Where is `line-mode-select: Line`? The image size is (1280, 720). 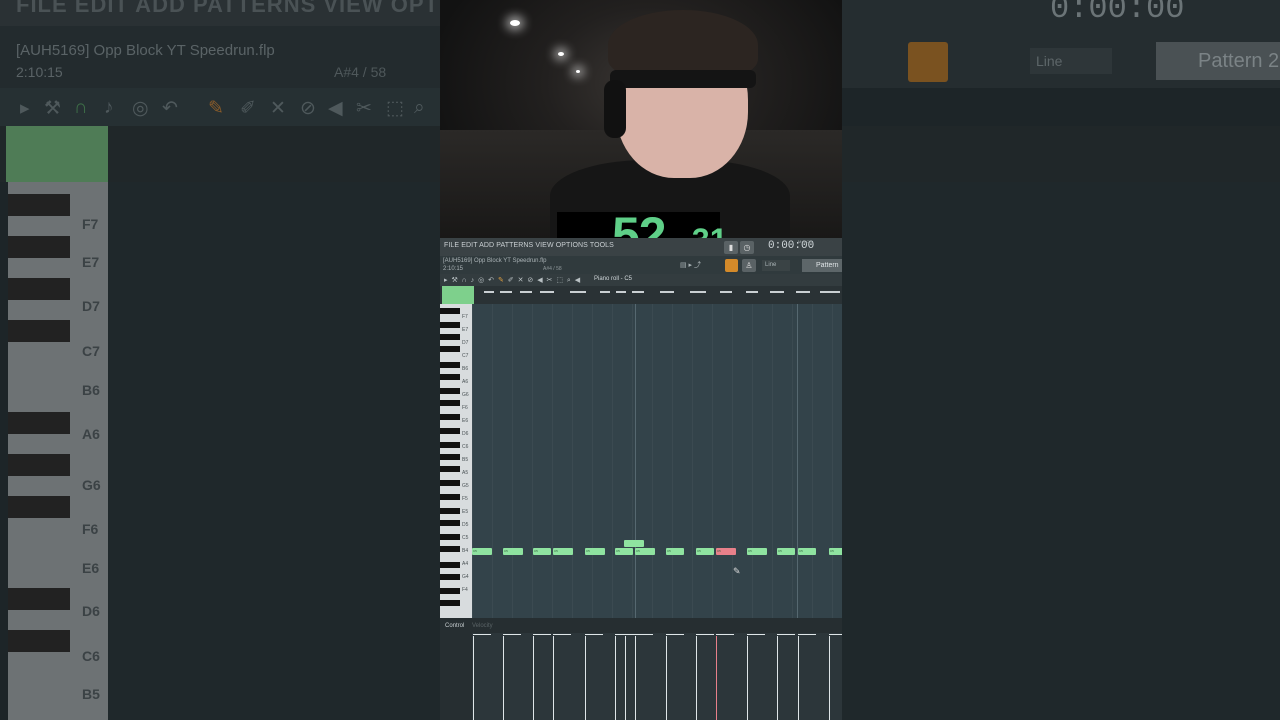 line-mode-select: Line is located at coordinates (776, 265).